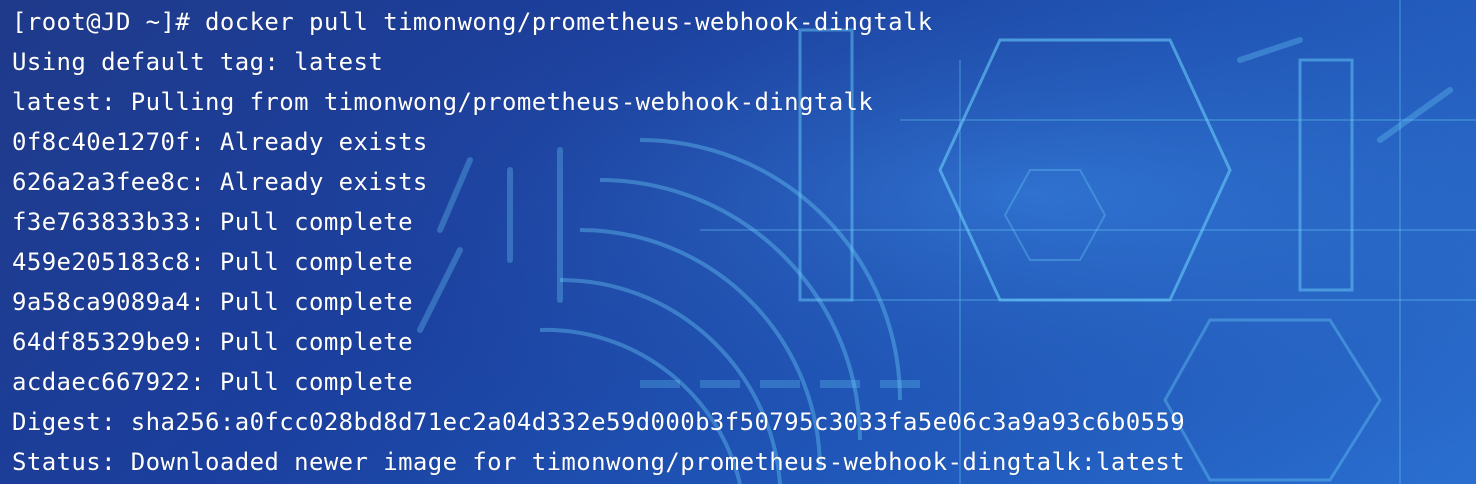 This screenshot has height=484, width=1476. I want to click on output-line: 0f8c40e1270f: Already exists, so click(220, 142).